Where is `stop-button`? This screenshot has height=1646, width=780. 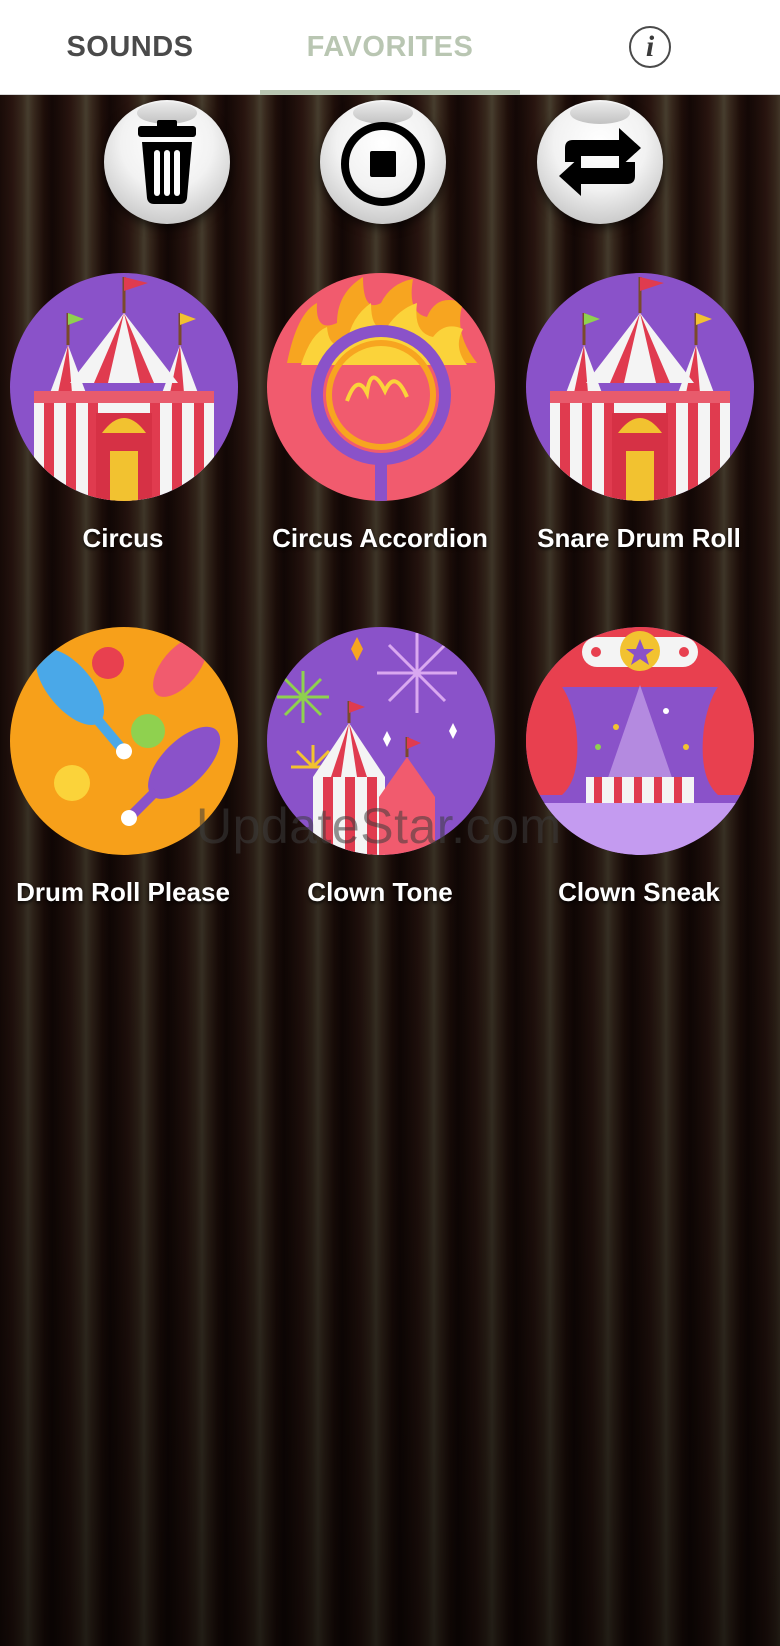 stop-button is located at coordinates (383, 162).